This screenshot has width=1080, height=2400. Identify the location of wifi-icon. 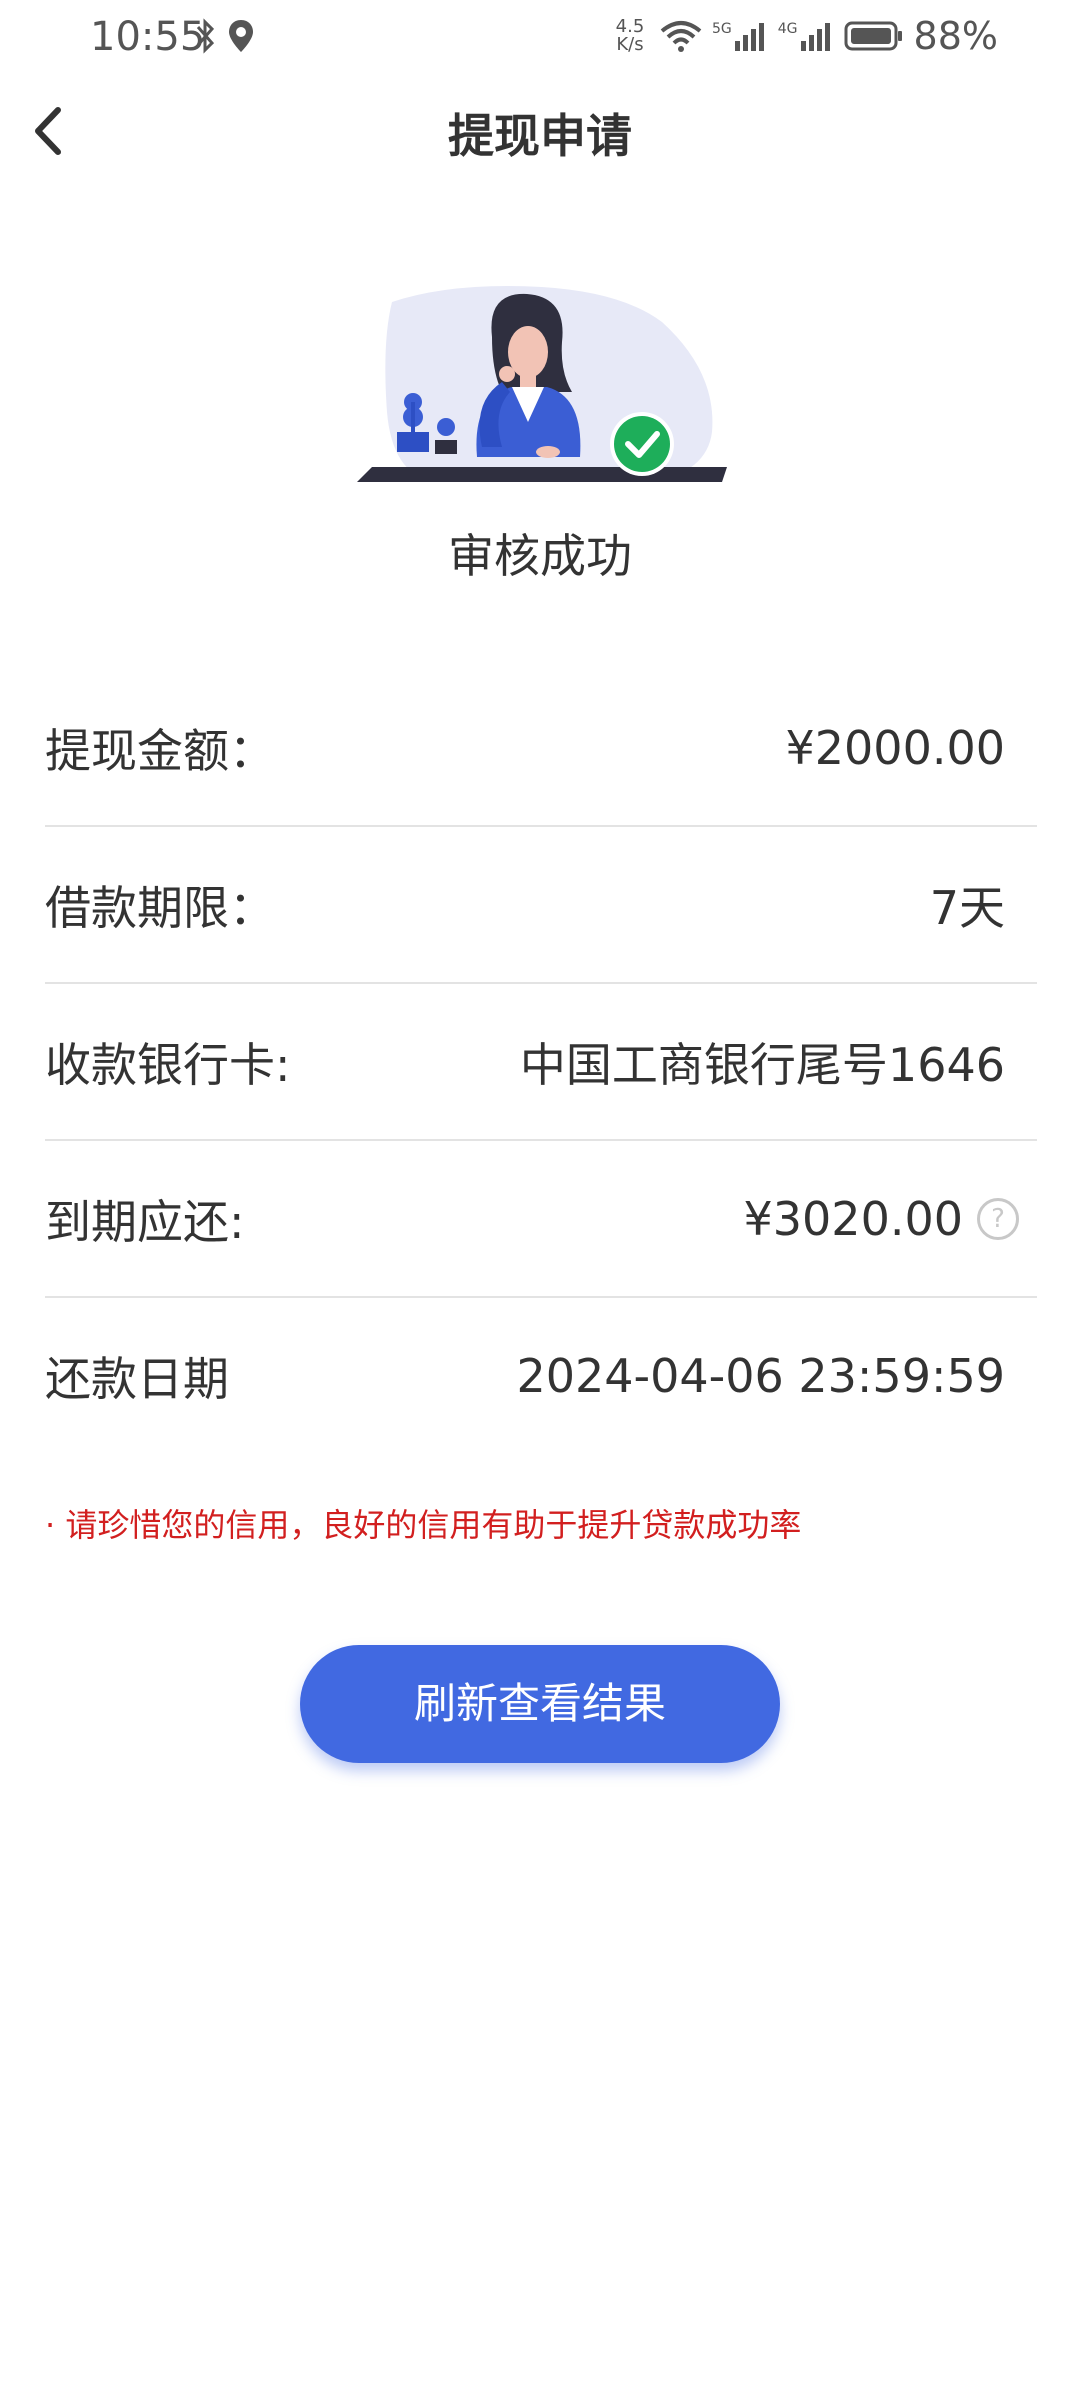
(681, 36).